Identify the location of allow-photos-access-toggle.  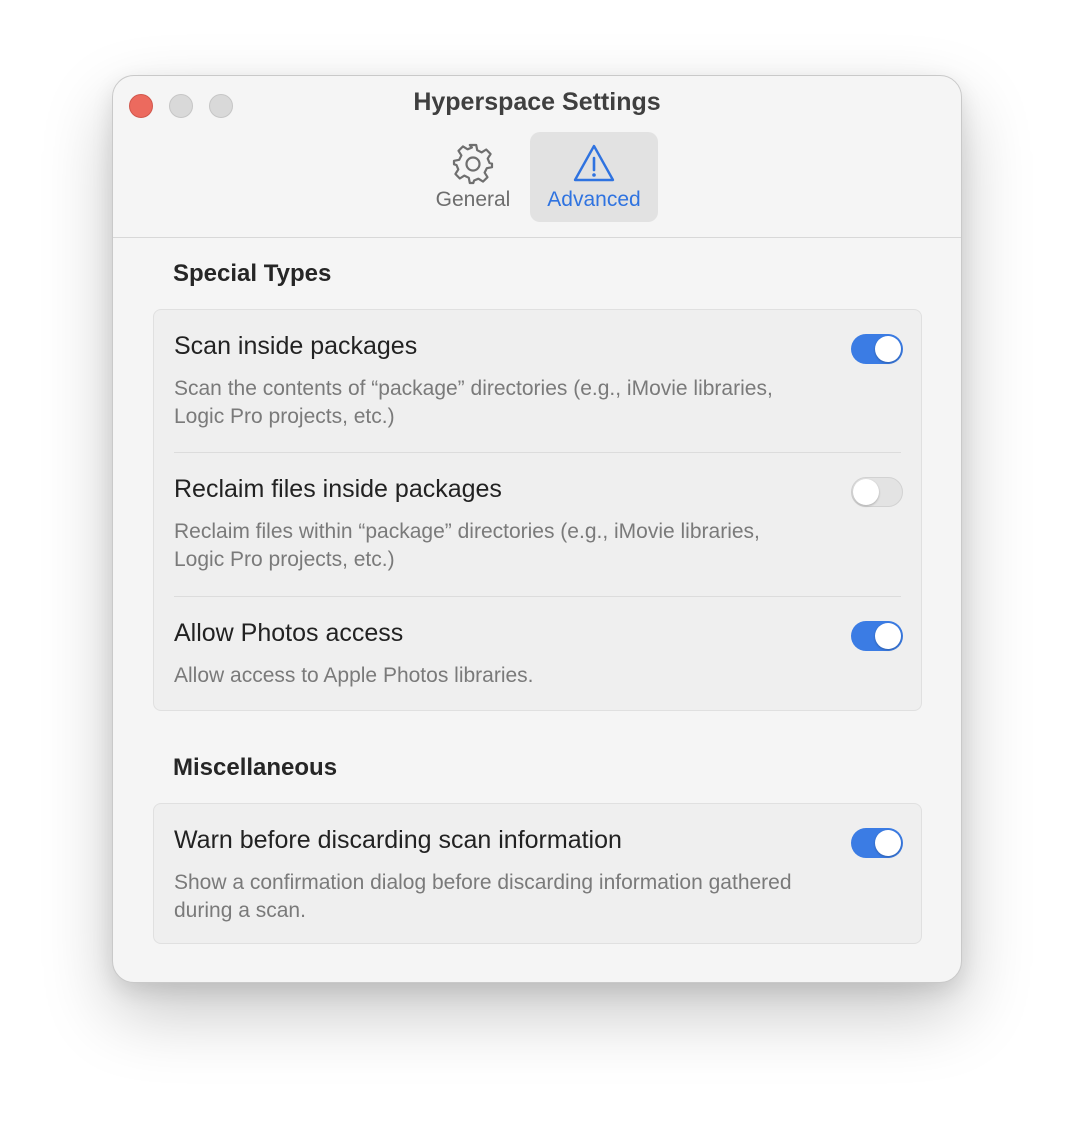
(877, 636).